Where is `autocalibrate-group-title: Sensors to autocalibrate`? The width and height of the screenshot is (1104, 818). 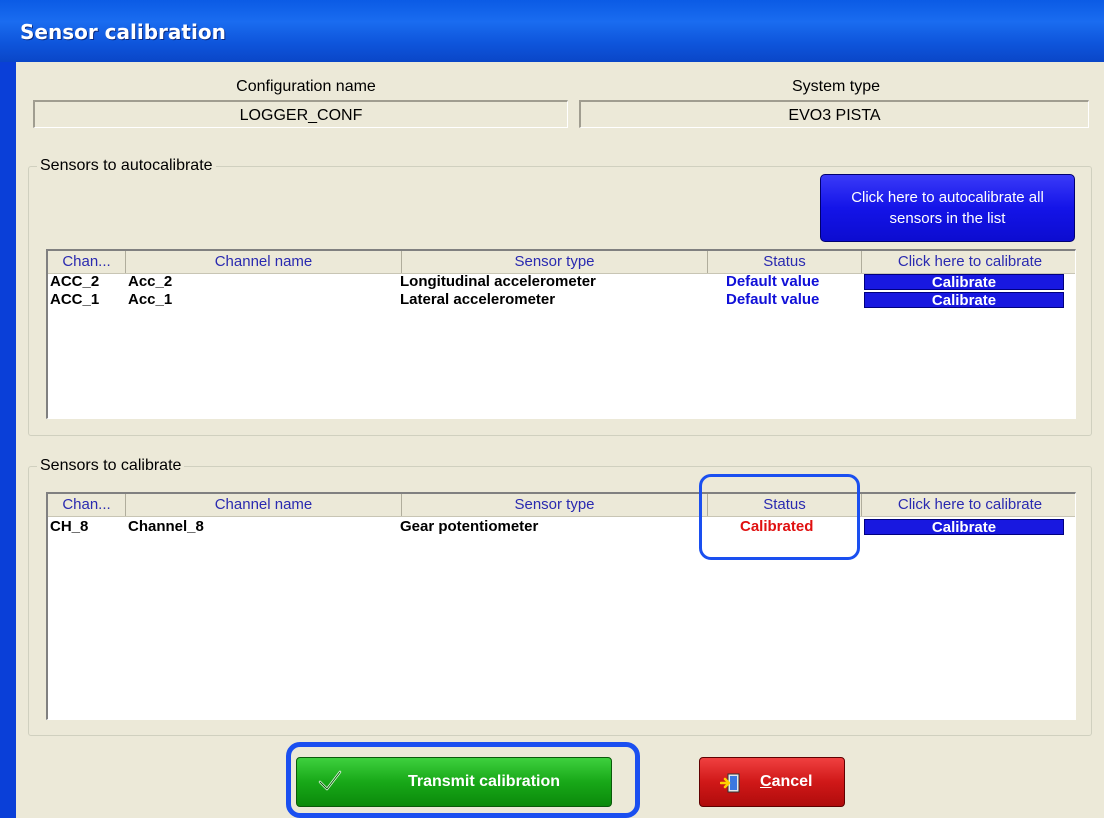
autocalibrate-group-title: Sensors to autocalibrate is located at coordinates (126, 166).